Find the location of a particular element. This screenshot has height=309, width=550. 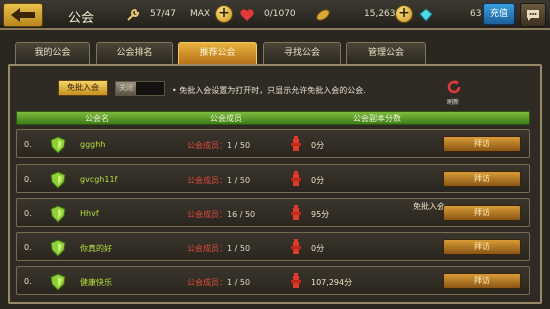

gold-value: 15,263 is located at coordinates (380, 14).